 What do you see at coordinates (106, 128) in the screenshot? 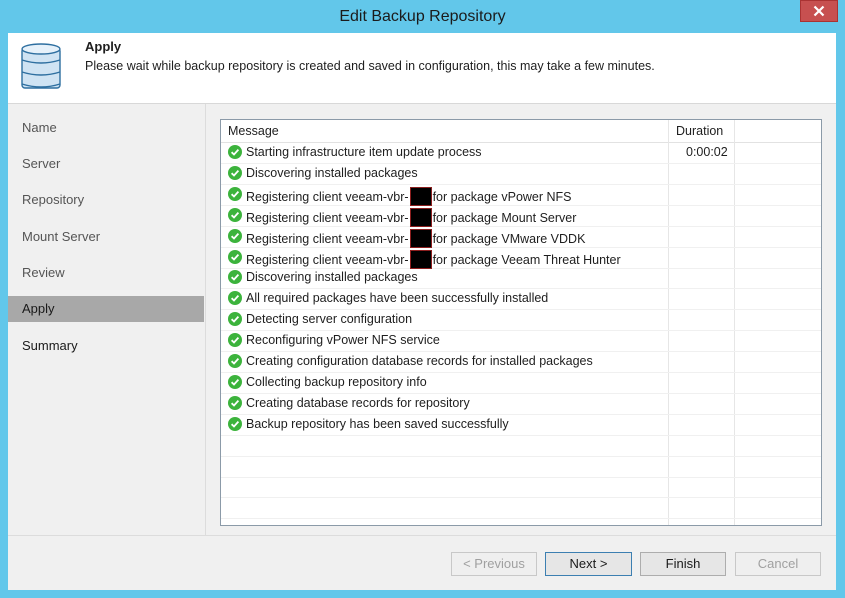
I see `nav-item-name: Name` at bounding box center [106, 128].